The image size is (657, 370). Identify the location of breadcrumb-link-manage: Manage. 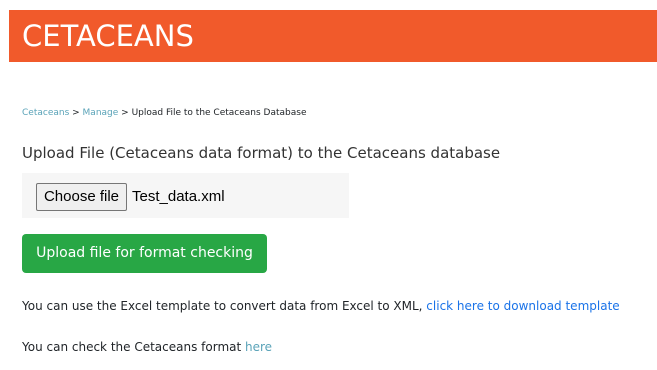
(101, 113).